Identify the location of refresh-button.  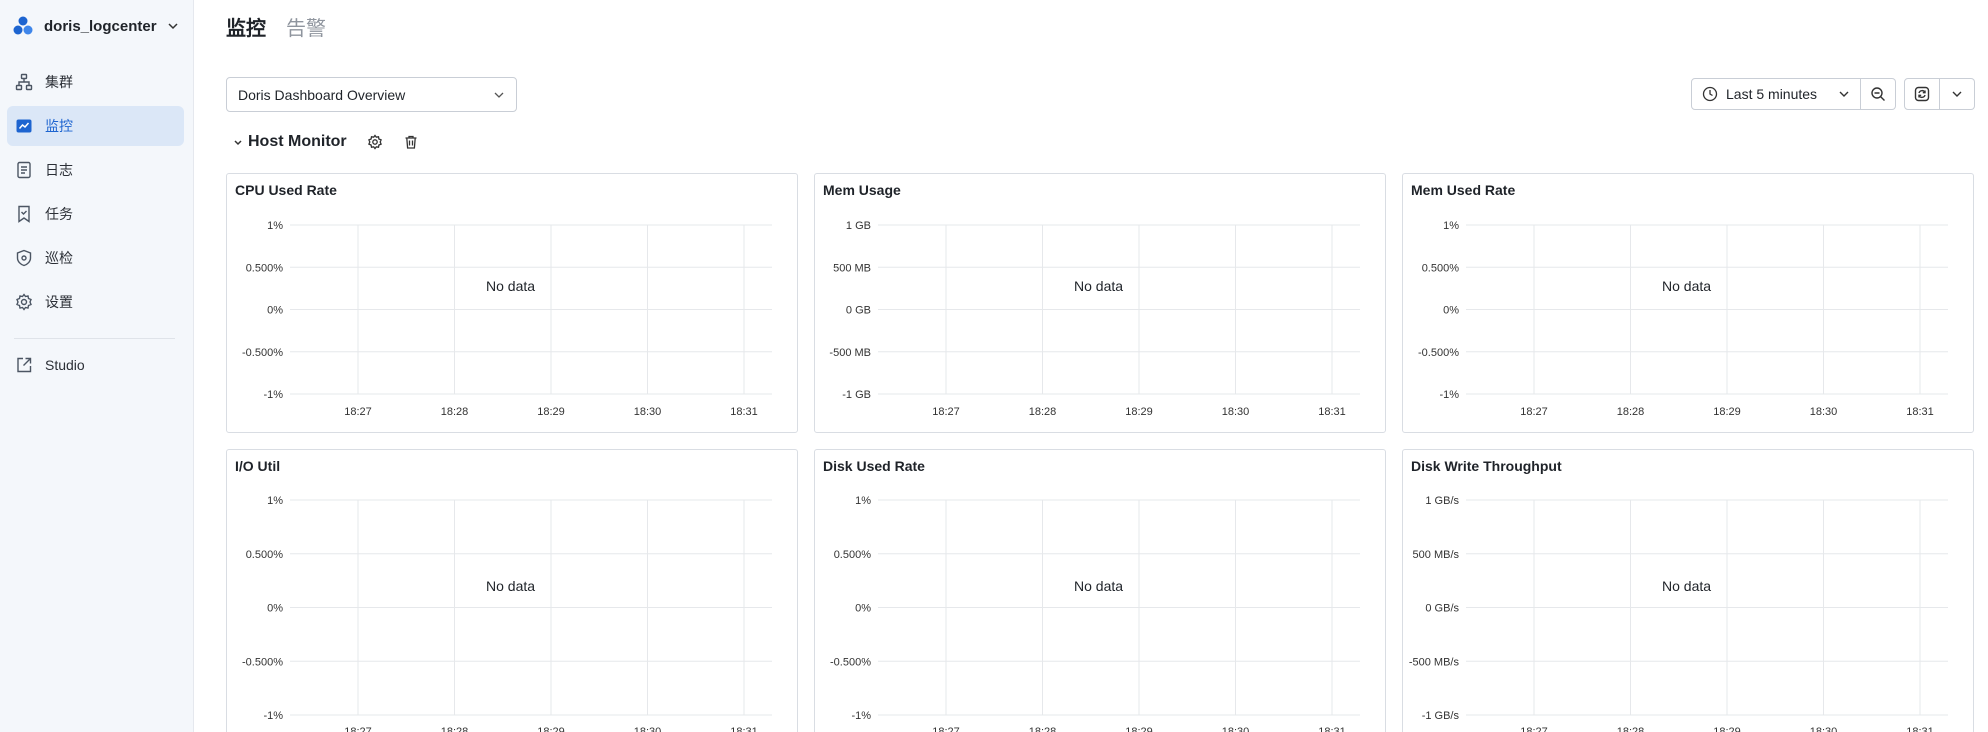
(1922, 94).